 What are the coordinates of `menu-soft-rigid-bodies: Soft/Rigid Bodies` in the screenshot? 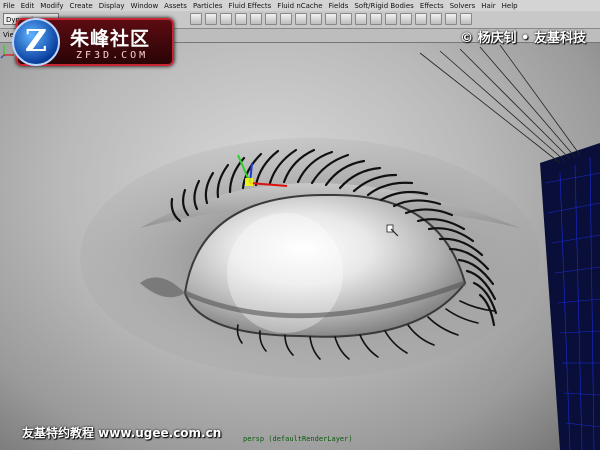 It's located at (383, 6).